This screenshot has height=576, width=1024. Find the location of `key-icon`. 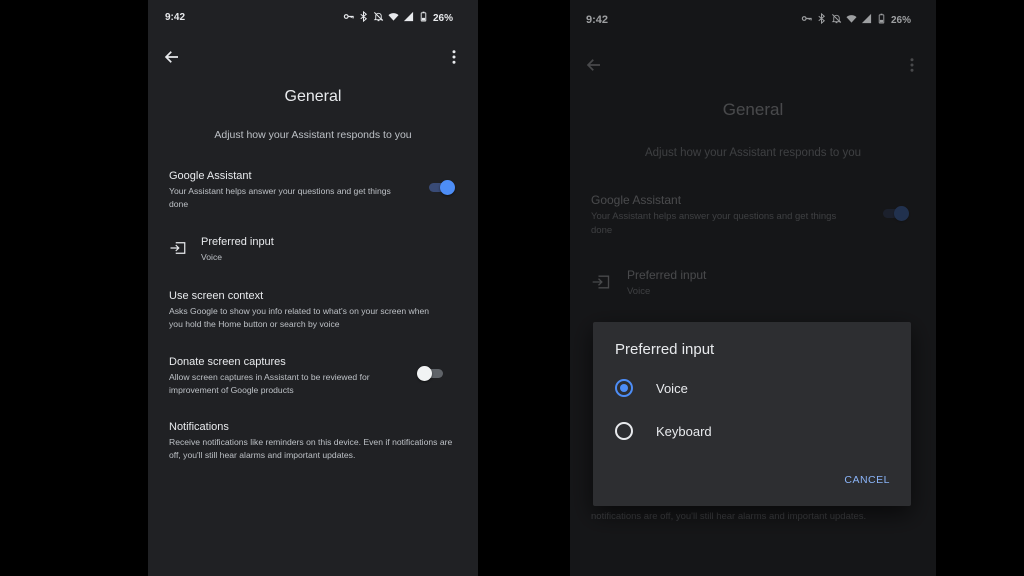

key-icon is located at coordinates (348, 18).